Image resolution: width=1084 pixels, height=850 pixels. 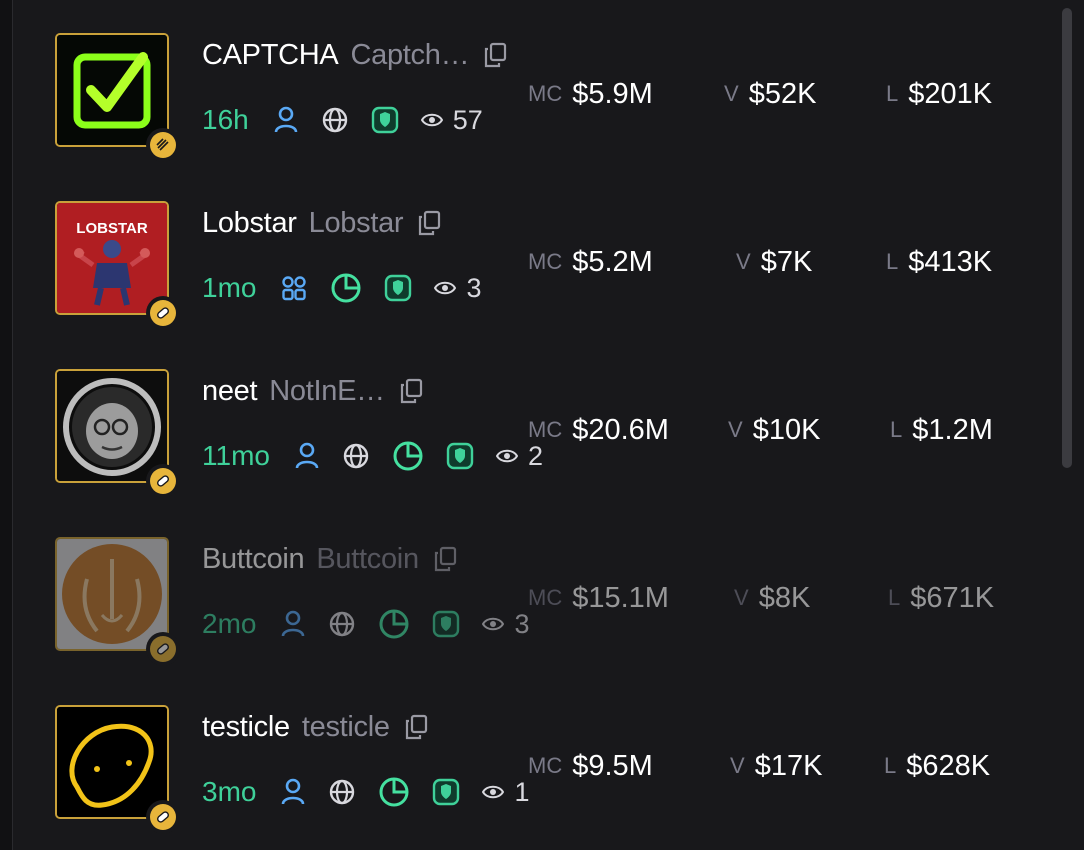 What do you see at coordinates (367, 558) in the screenshot?
I see `token-full-name: Buttcoin` at bounding box center [367, 558].